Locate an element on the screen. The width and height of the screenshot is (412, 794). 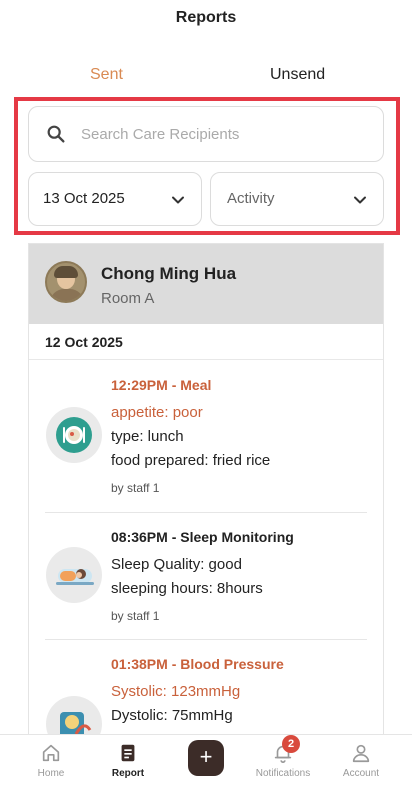
entry-detail: Sleep Quality: good is located at coordinates (176, 564).